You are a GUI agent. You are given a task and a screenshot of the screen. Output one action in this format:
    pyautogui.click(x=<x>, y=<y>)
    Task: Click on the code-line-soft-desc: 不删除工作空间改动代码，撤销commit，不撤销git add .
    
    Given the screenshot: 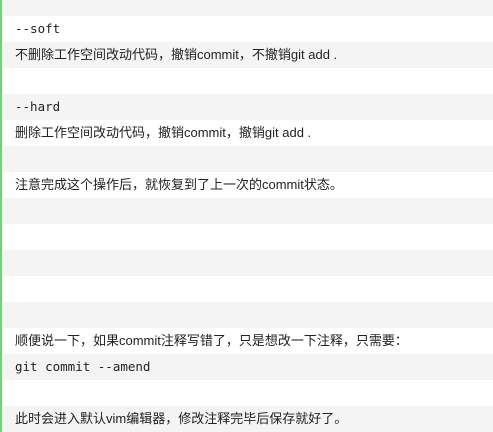 What is the action you would take?
    pyautogui.click(x=247, y=55)
    